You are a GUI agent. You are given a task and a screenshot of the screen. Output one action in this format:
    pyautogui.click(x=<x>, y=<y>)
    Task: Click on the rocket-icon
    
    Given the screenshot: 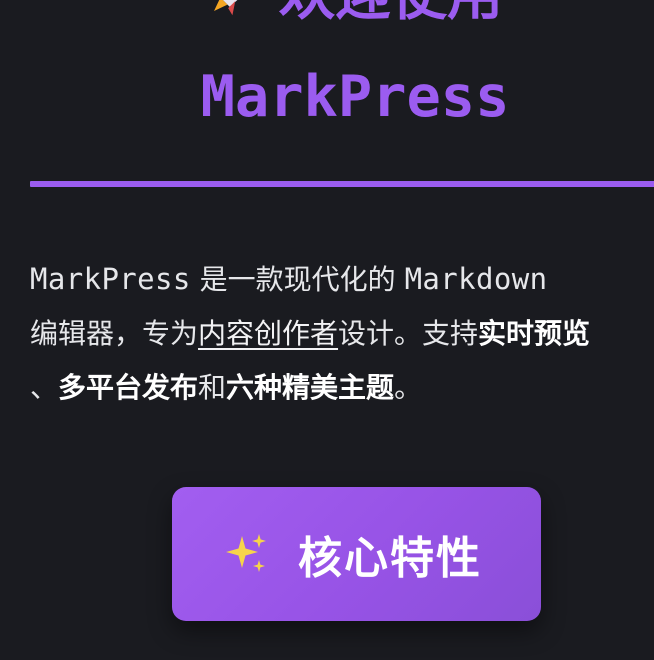 What is the action you would take?
    pyautogui.click(x=231, y=17)
    